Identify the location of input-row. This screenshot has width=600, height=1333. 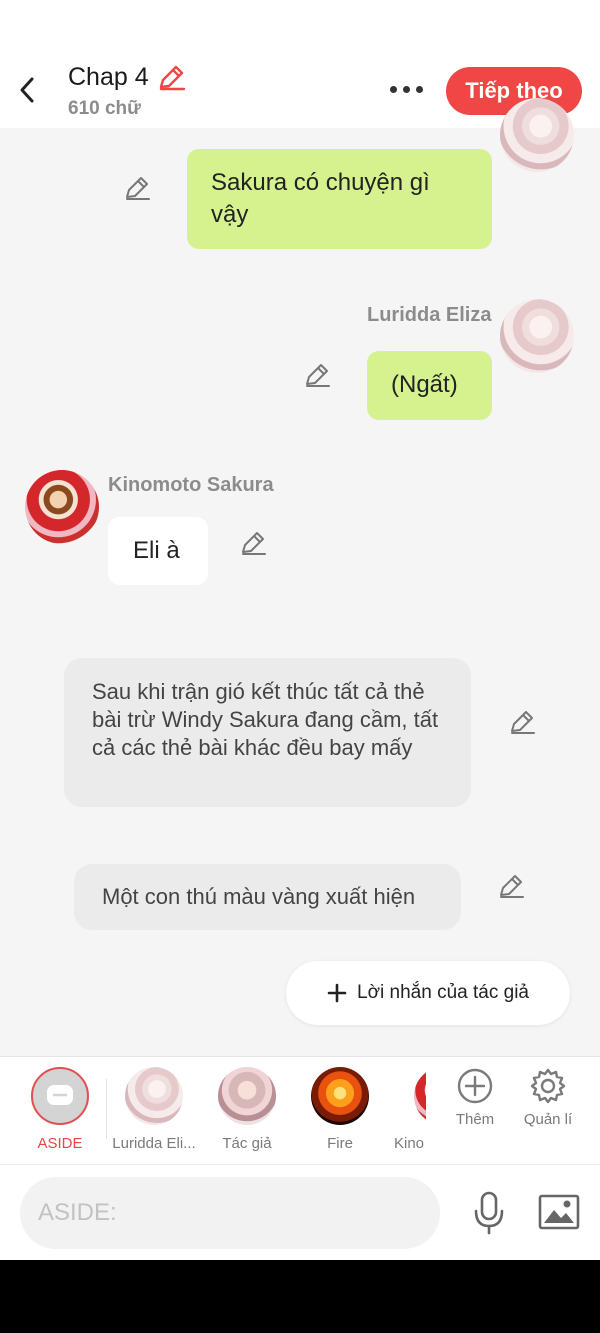
(300, 1212).